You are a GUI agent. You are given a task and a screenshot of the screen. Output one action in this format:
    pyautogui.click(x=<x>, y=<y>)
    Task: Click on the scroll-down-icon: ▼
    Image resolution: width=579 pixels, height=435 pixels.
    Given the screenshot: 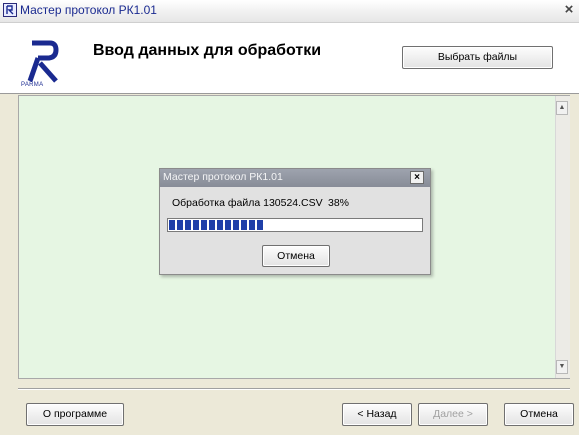 What is the action you would take?
    pyautogui.click(x=562, y=367)
    